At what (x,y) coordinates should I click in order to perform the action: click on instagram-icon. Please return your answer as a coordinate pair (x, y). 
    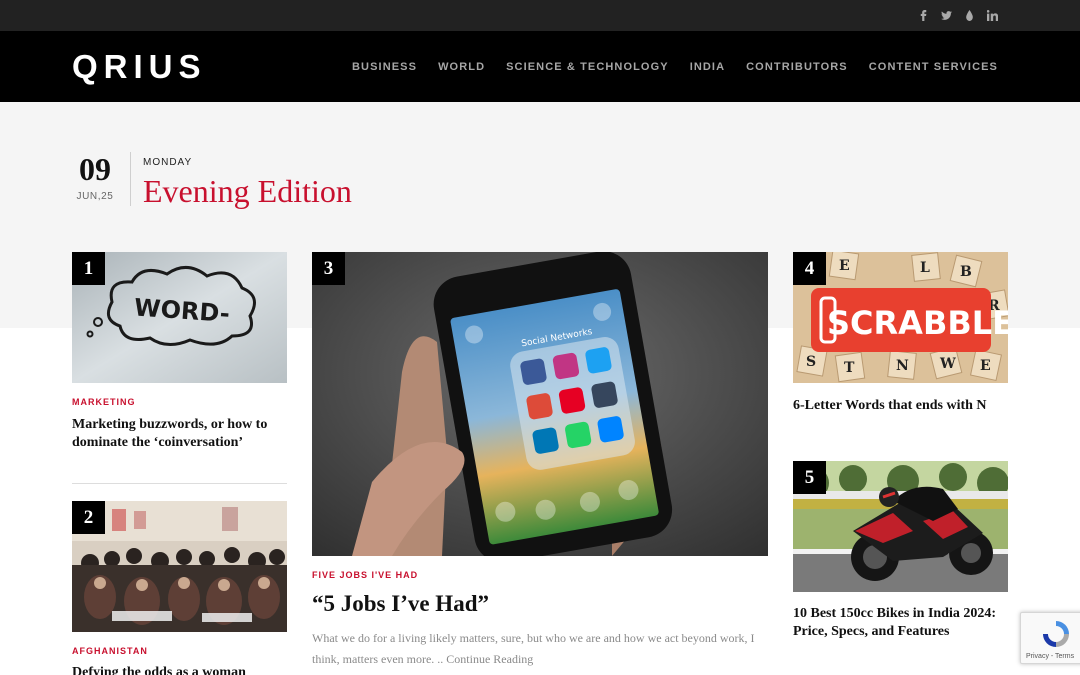
    Looking at the image, I should click on (969, 15).